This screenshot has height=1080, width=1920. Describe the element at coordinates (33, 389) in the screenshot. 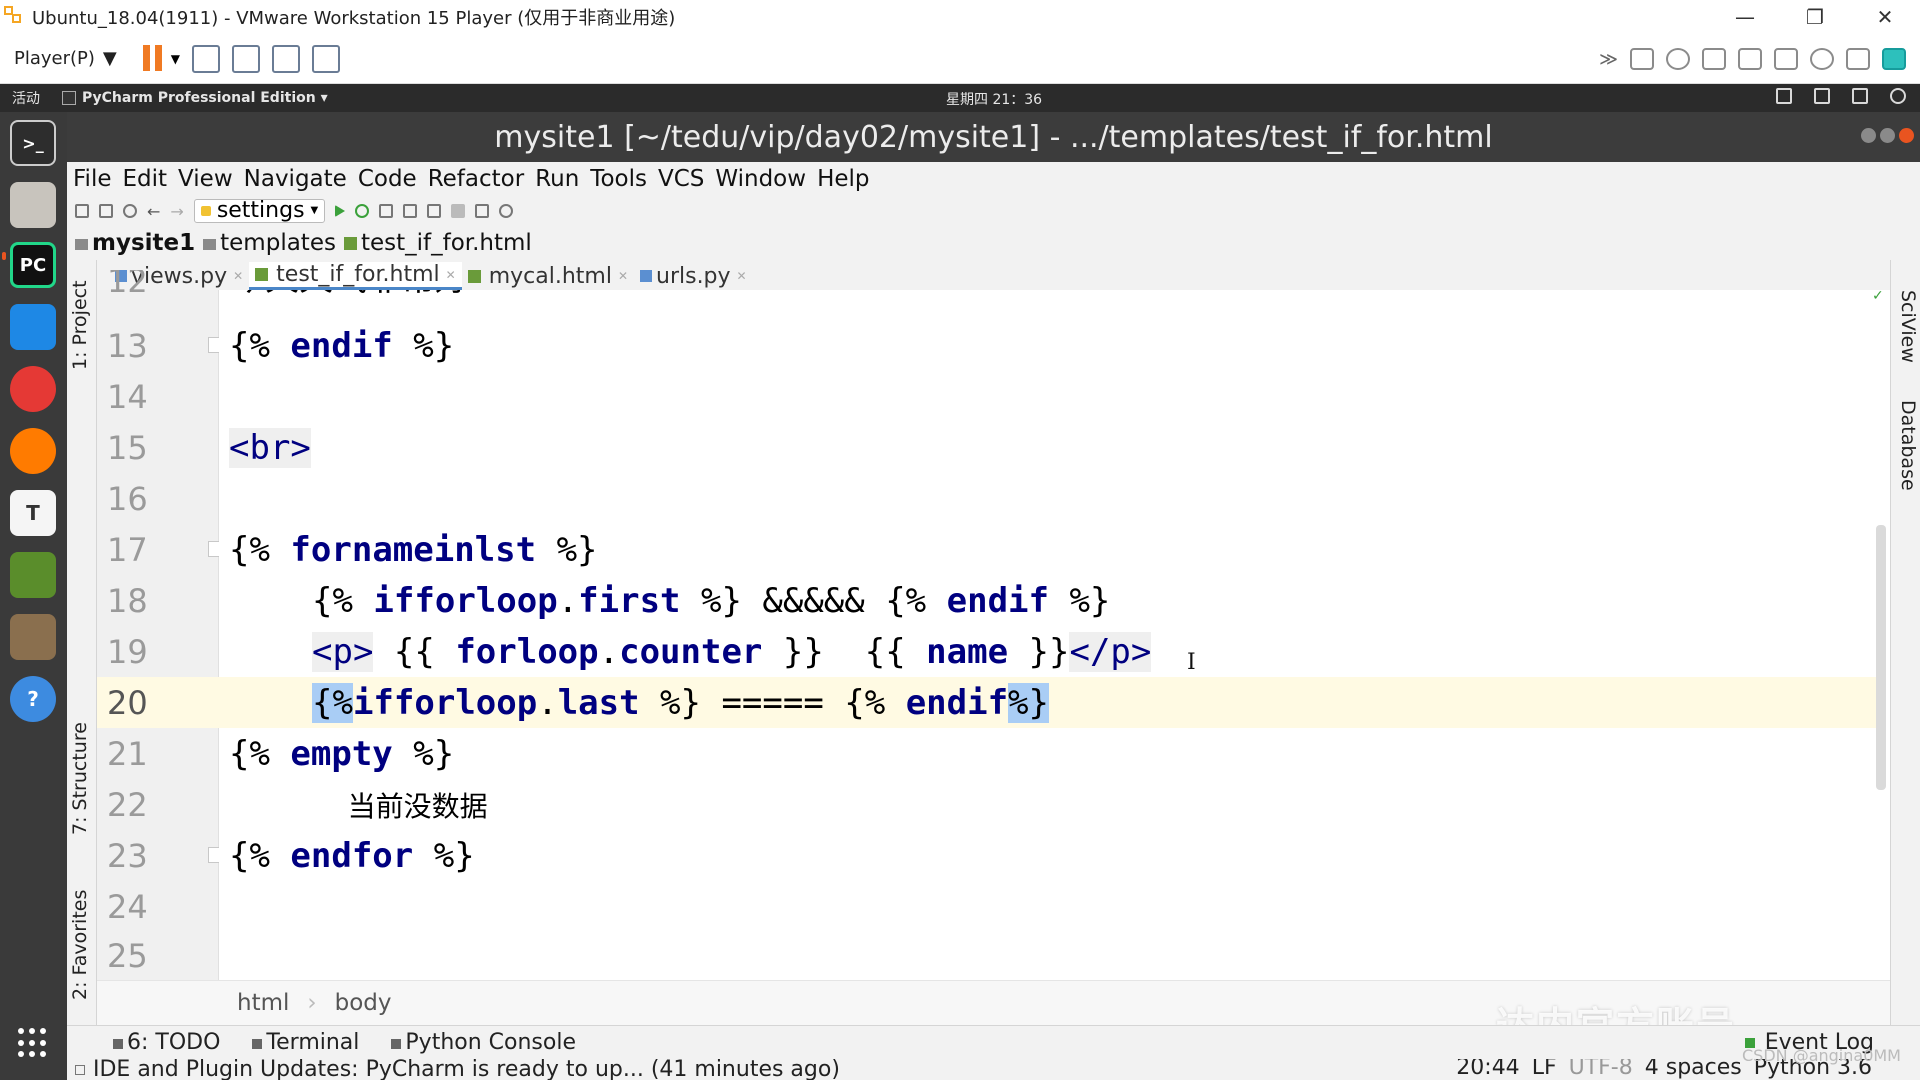

I see `chrome-icon` at that location.